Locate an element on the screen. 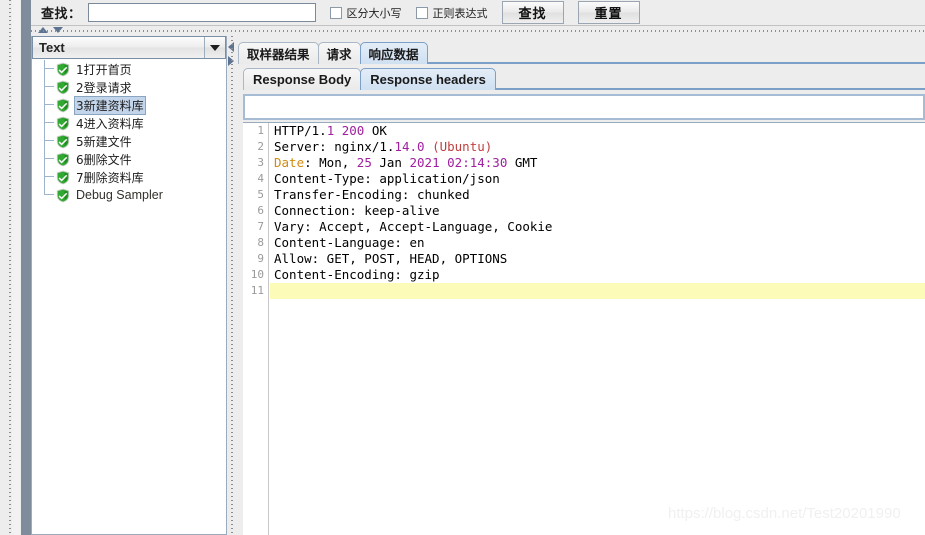  header-line: Content-Type: application/json is located at coordinates (387, 178).